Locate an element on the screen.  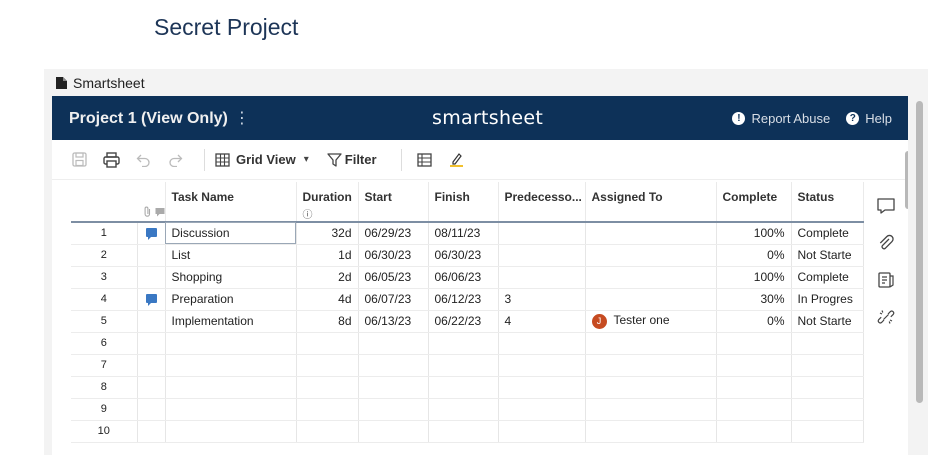
duration-cell: 8d is located at coordinates (327, 321).